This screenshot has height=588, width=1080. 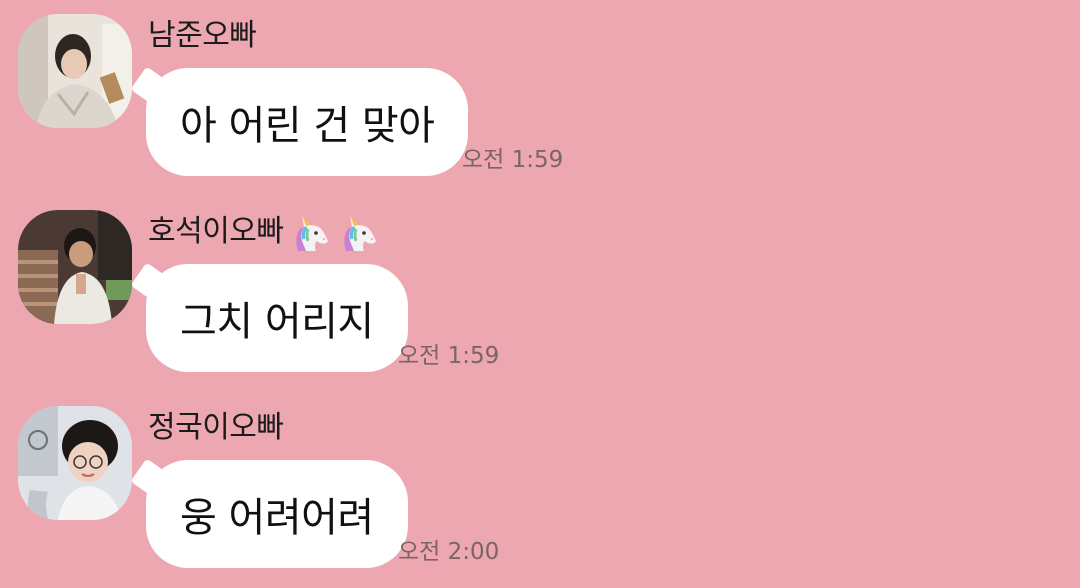 I want to click on message-bubble: 웅 어려어려, so click(x=277, y=514).